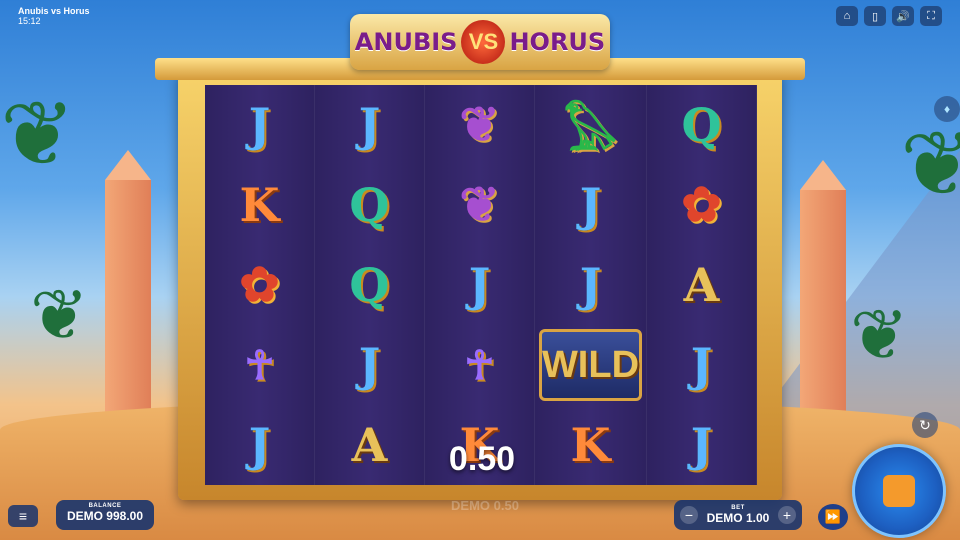 This screenshot has height=540, width=960. I want to click on paytable-icon: ▯, so click(875, 16).